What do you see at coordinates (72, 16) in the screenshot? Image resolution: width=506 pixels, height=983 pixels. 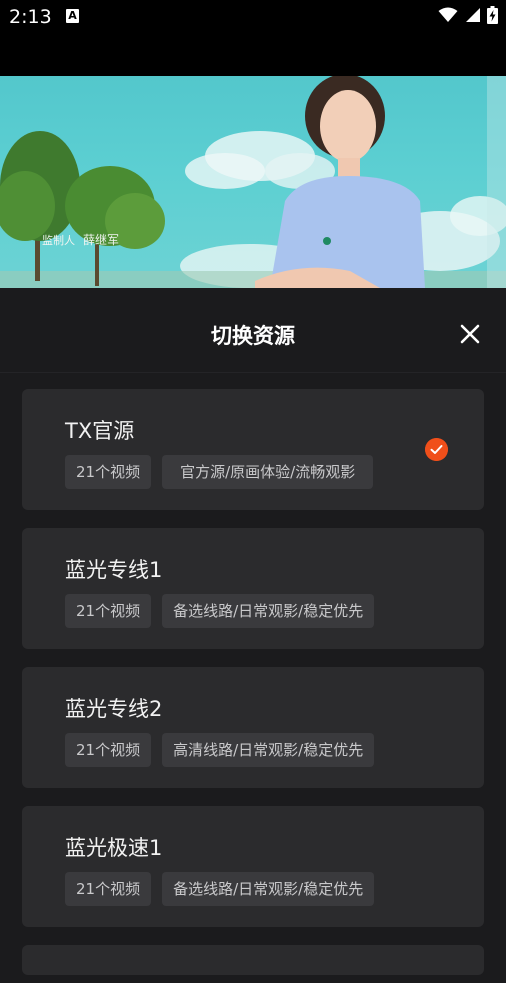 I see `notification-icon: A` at bounding box center [72, 16].